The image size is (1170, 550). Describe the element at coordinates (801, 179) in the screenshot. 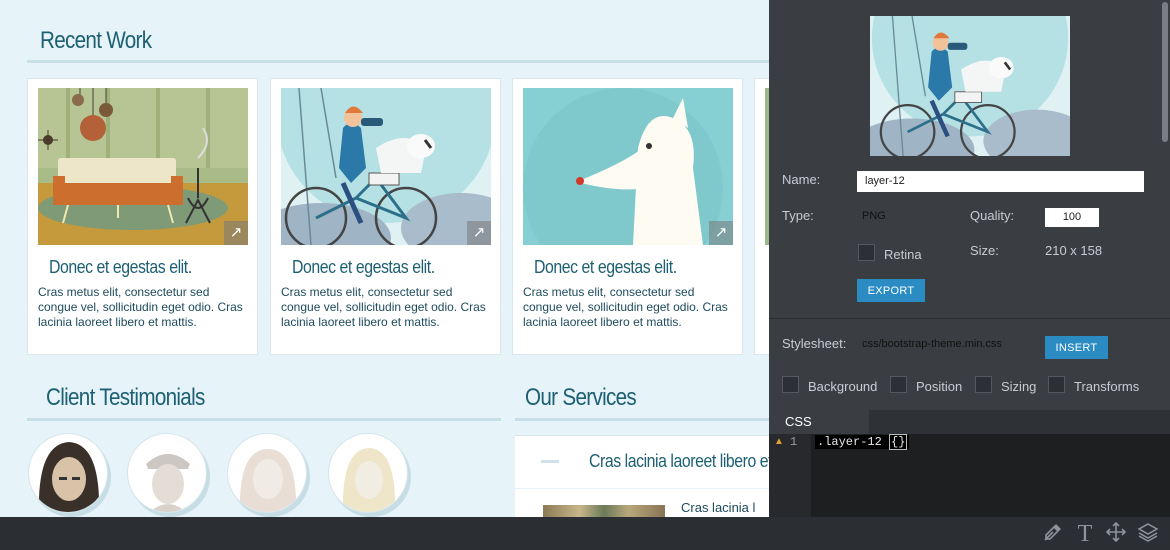

I see `name-label: Name:` at that location.